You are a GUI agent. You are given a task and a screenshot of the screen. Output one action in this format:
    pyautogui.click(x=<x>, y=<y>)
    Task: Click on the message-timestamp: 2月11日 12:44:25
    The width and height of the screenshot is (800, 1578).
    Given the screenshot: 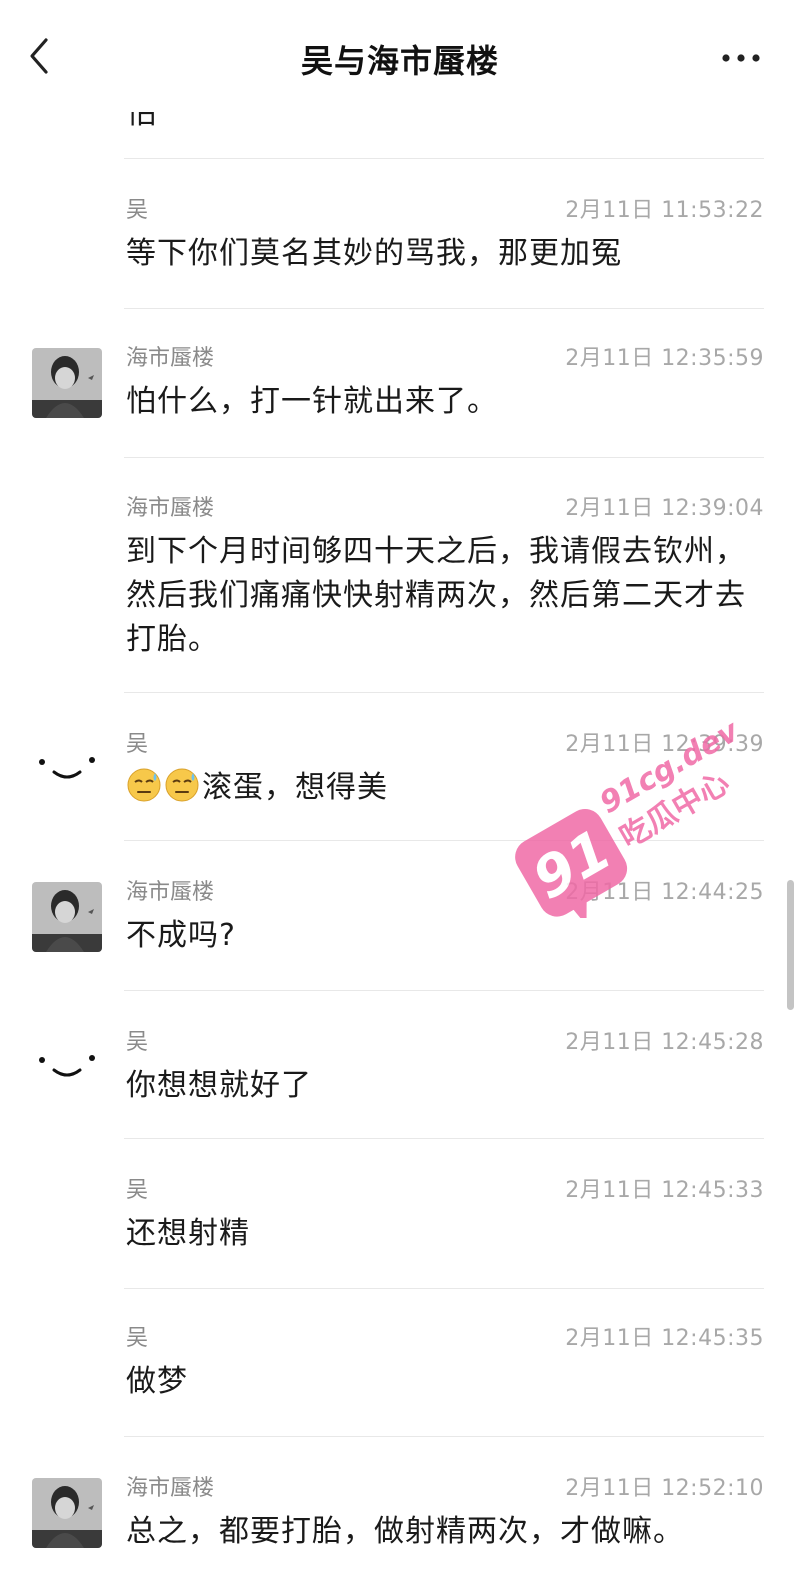 What is the action you would take?
    pyautogui.click(x=664, y=892)
    